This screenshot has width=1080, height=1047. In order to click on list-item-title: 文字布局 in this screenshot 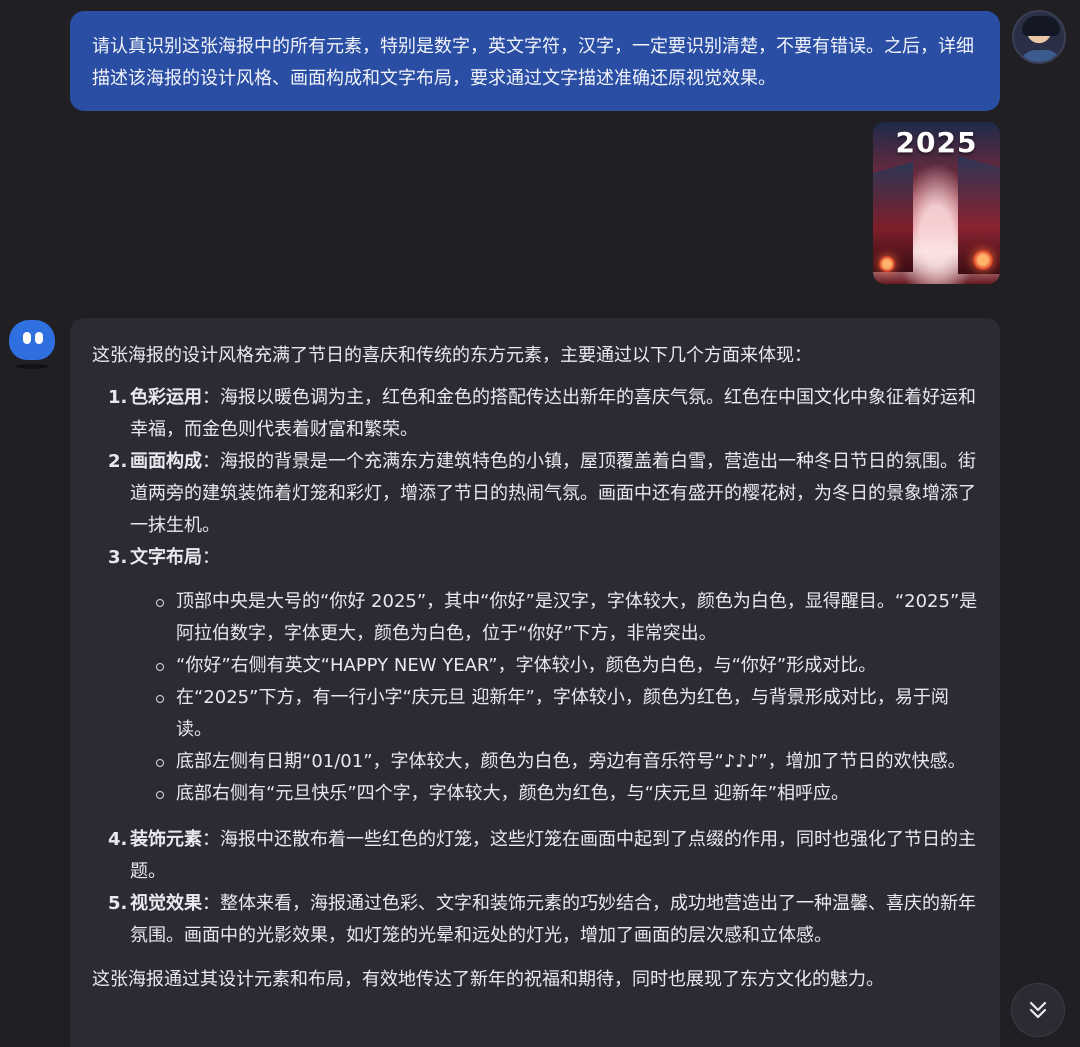, I will do `click(166, 557)`.